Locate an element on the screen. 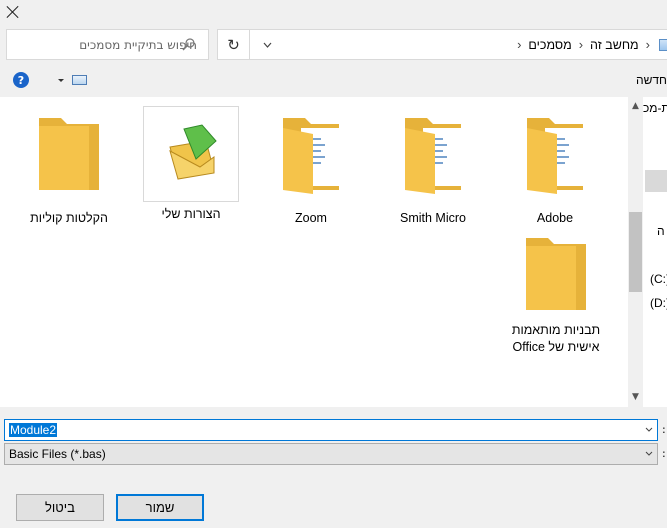 Image resolution: width=667 pixels, height=528 pixels. nav-selected-item is located at coordinates (656, 181).